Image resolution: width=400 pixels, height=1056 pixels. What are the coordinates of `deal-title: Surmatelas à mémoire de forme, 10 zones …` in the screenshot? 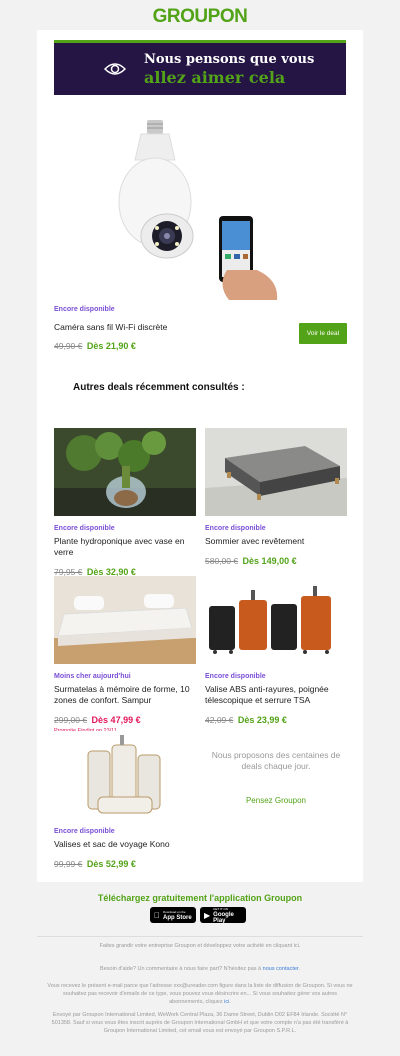 It's located at (122, 694).